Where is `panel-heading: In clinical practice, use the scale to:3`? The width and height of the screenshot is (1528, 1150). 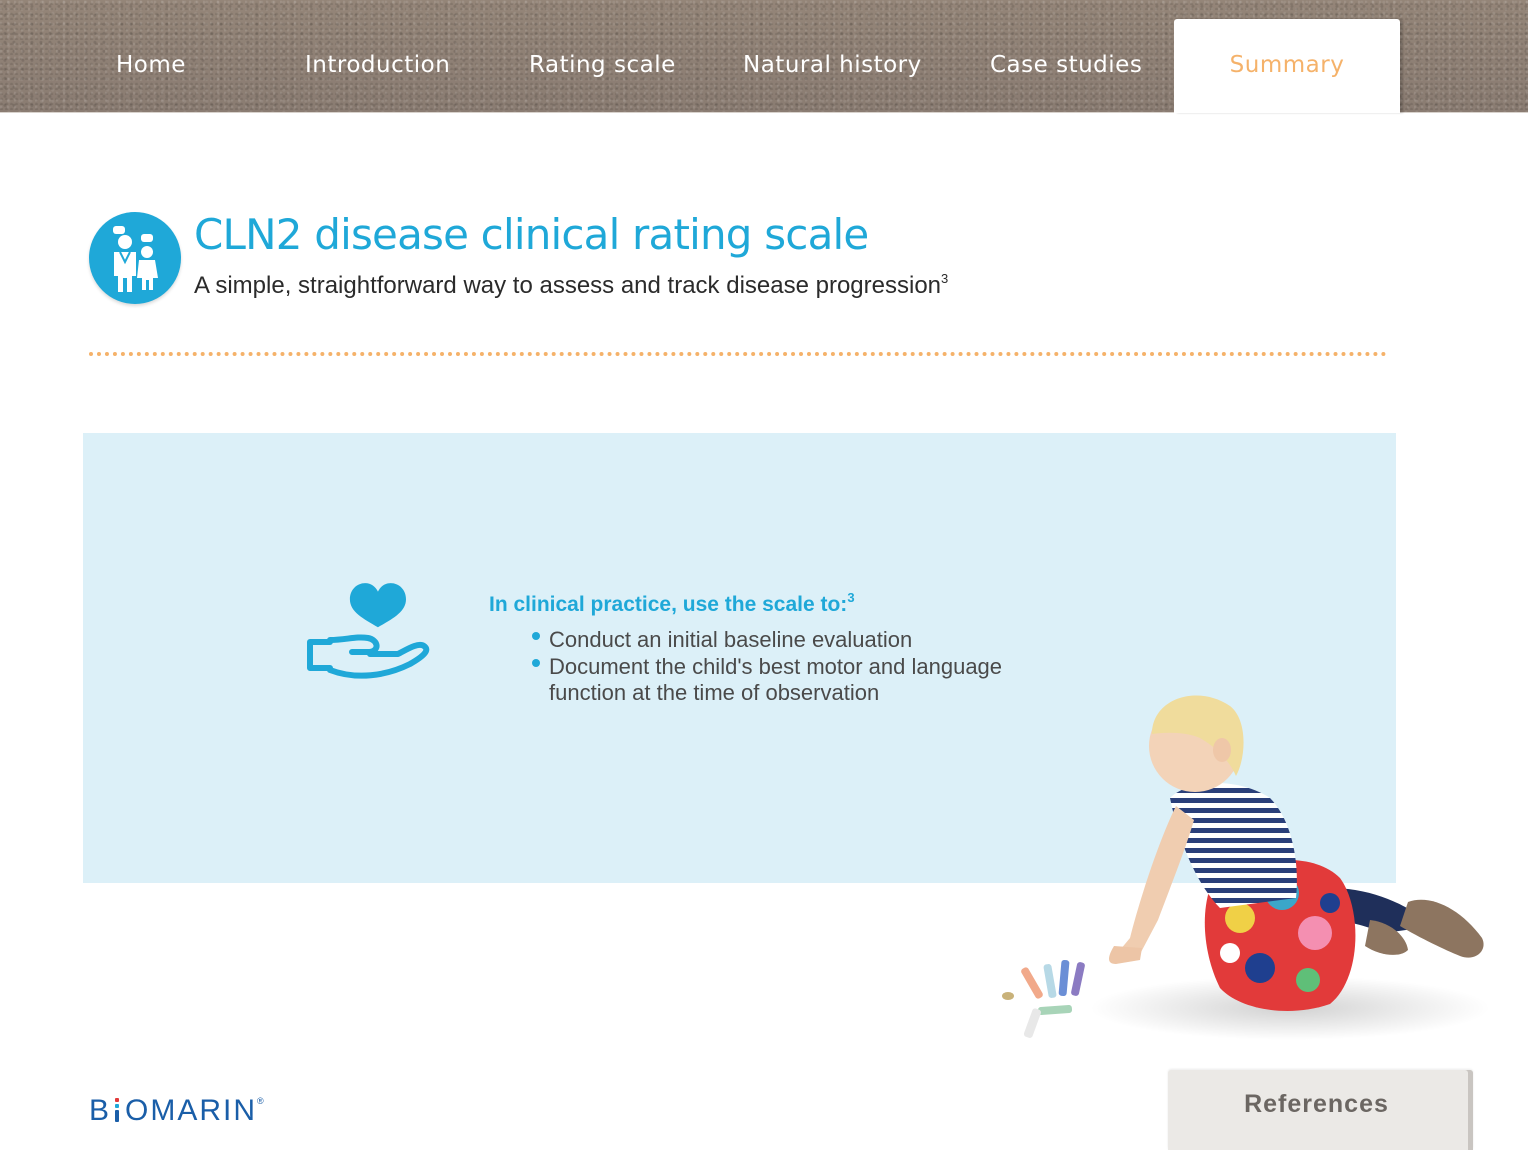 panel-heading: In clinical practice, use the scale to:3 is located at coordinates (672, 603).